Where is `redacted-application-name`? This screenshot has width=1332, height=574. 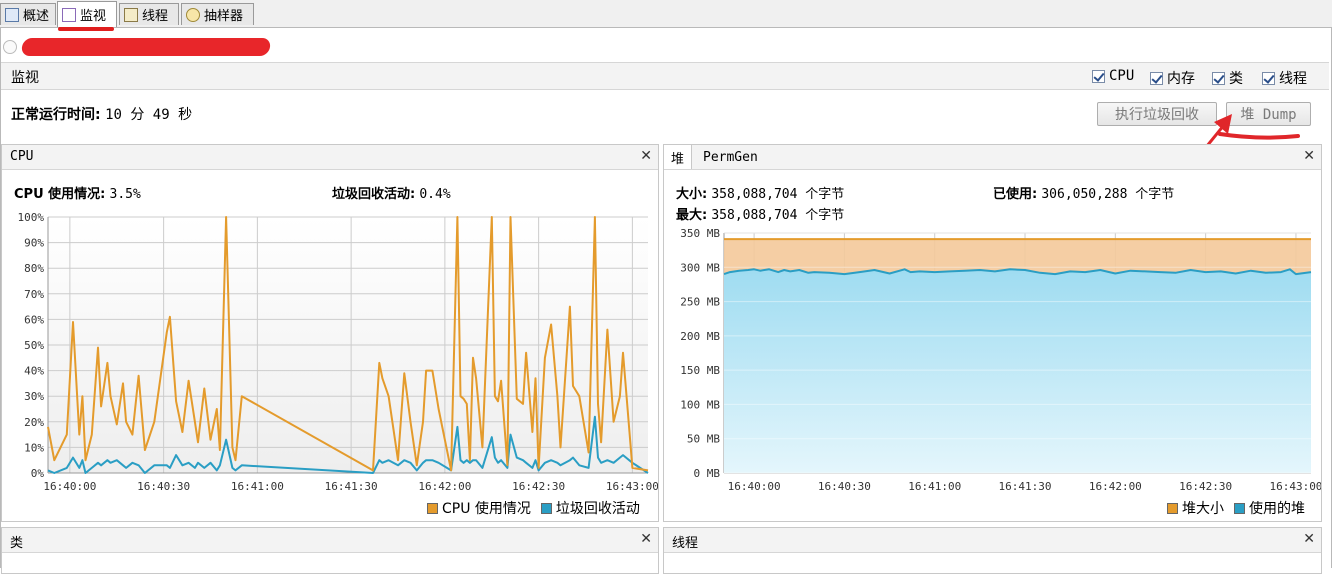
redacted-application-name is located at coordinates (146, 47).